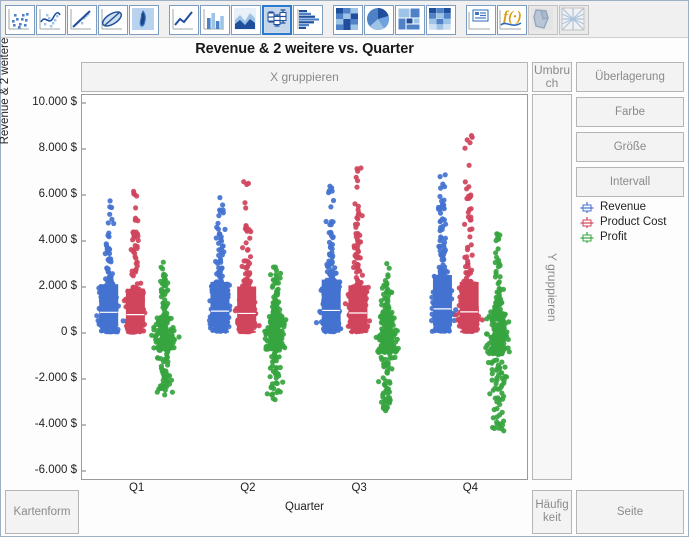 The image size is (689, 537). I want to click on group-series, so click(246, 19).